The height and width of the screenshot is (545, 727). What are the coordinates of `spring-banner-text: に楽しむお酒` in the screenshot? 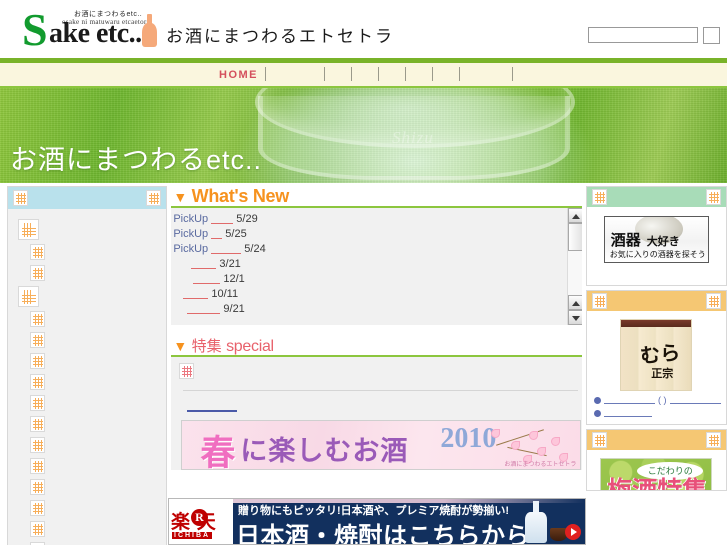 It's located at (324, 451).